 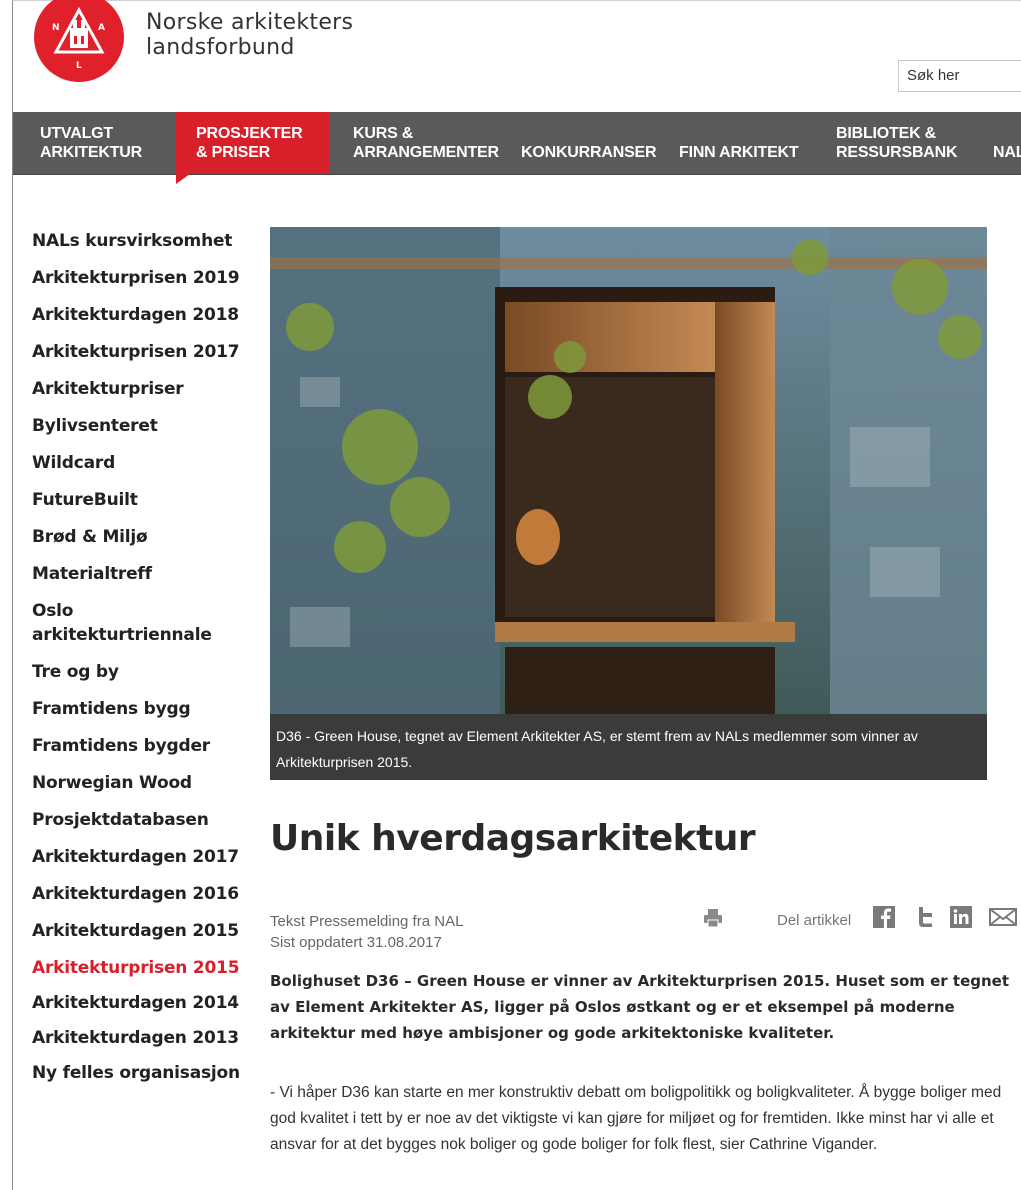 I want to click on sidebar-item: Arkitekturpriser, so click(x=142, y=389).